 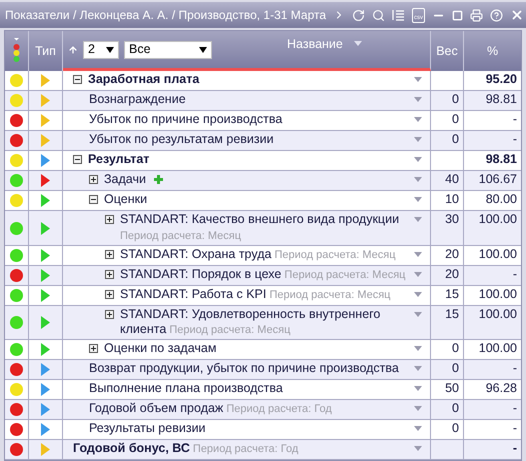 I want to click on percent-value: 106.67, so click(x=497, y=179).